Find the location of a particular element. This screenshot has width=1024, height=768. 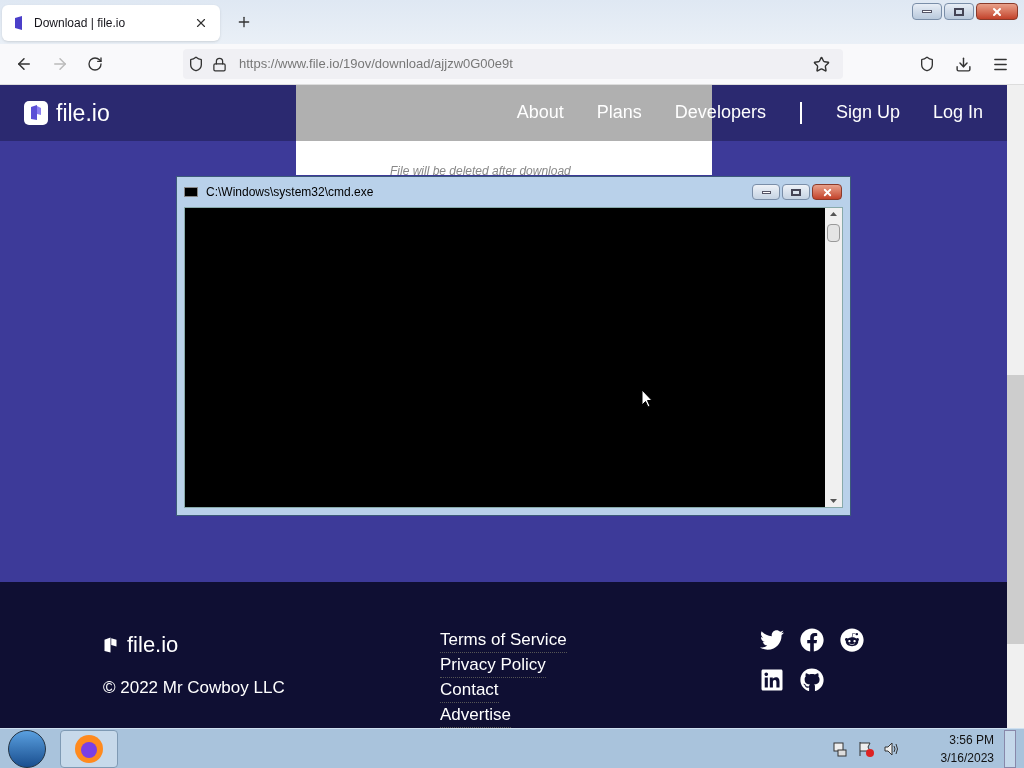

taskbar-browser-button is located at coordinates (89, 748).